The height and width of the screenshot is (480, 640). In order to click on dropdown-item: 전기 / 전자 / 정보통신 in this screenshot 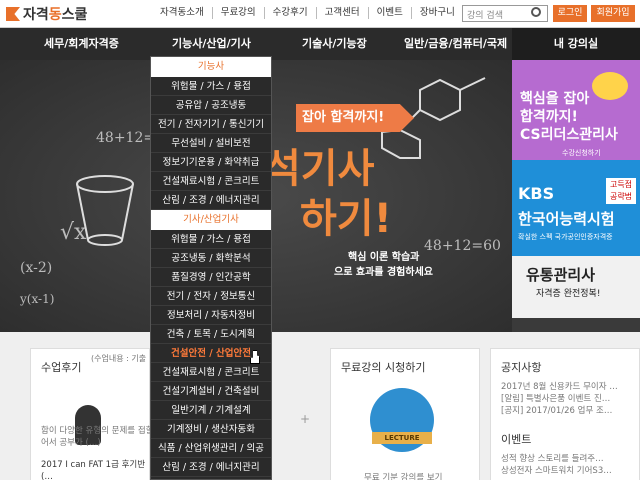, I will do `click(211, 296)`.